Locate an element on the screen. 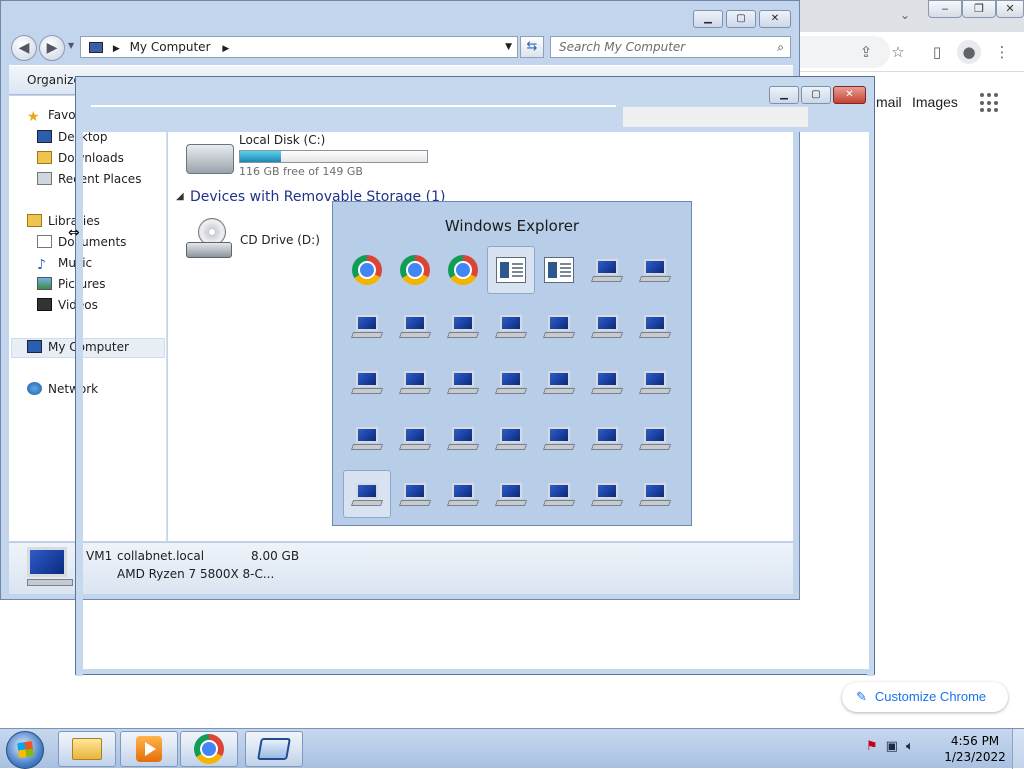 This screenshot has height=769, width=1024. explorer-close-button: ✕ is located at coordinates (775, 19).